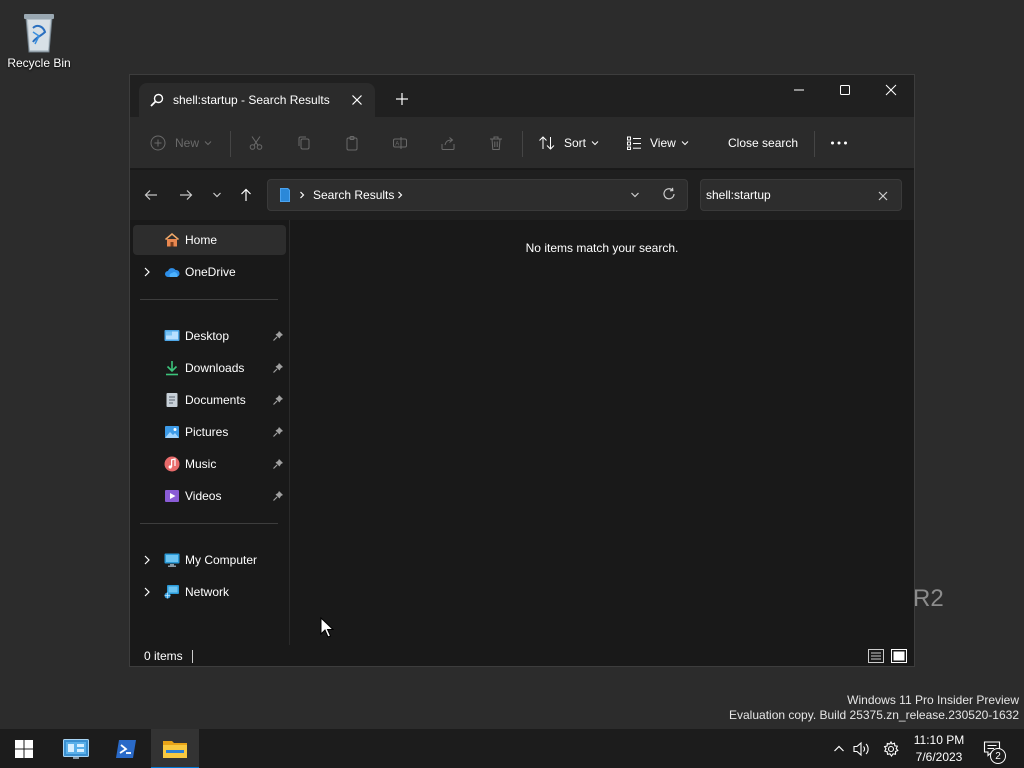 Image resolution: width=1024 pixels, height=768 pixels. I want to click on videos-icon, so click(172, 496).